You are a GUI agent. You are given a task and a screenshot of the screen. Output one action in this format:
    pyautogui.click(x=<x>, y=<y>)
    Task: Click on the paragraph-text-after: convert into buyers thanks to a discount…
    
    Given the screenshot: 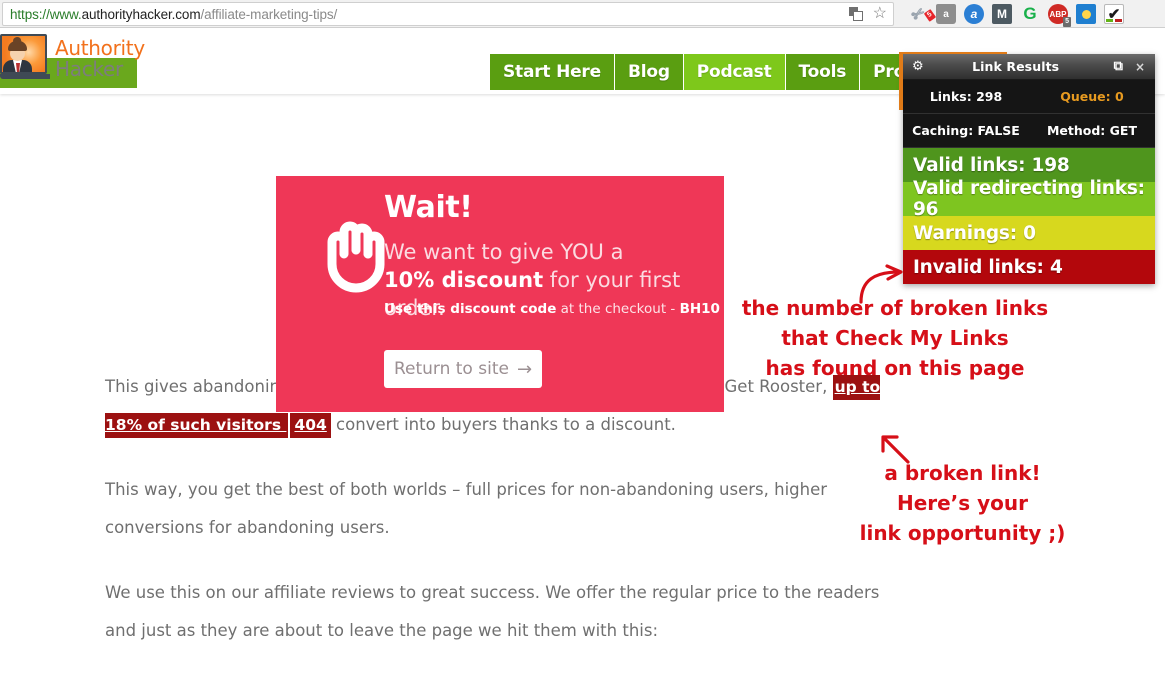 What is the action you would take?
    pyautogui.click(x=503, y=424)
    